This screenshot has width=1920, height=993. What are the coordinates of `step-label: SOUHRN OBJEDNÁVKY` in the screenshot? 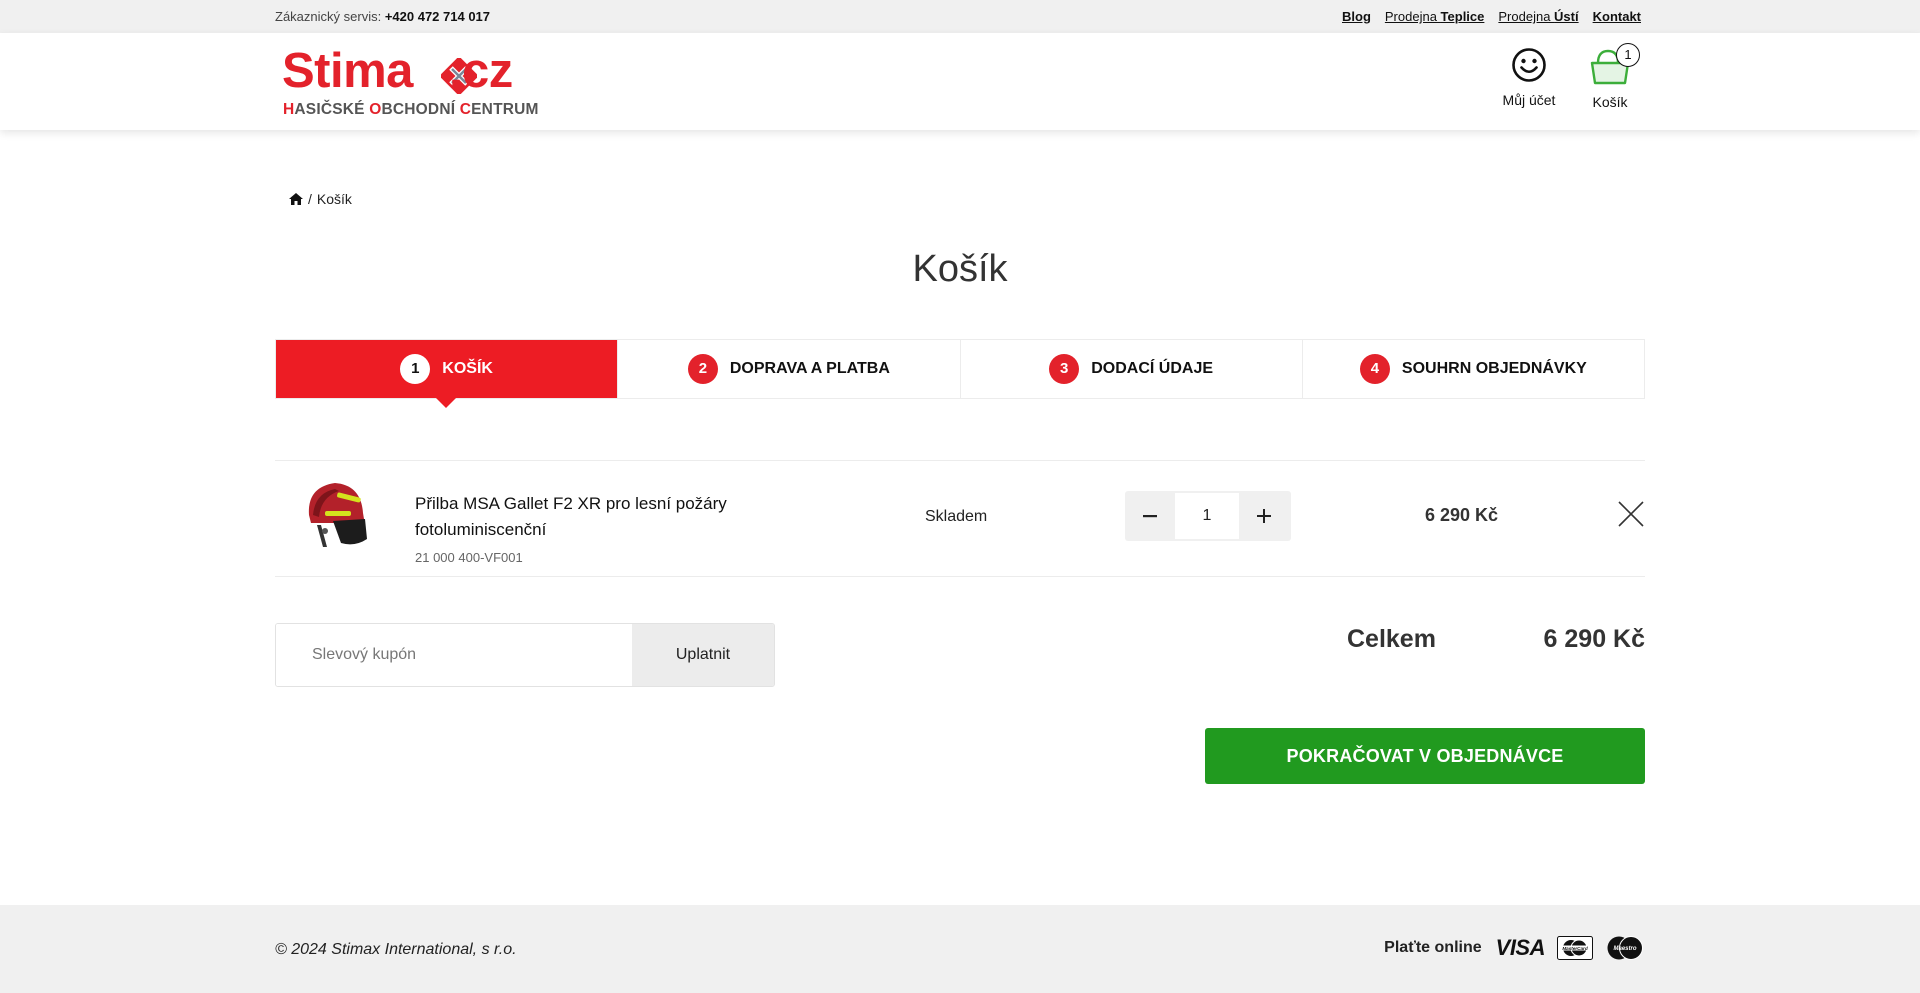 It's located at (1494, 368).